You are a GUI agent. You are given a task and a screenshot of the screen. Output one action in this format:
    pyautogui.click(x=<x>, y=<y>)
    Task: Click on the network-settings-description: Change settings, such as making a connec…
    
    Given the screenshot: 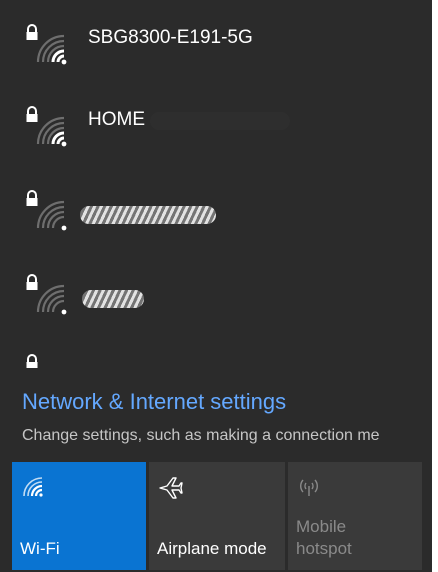 What is the action you would take?
    pyautogui.click(x=201, y=435)
    